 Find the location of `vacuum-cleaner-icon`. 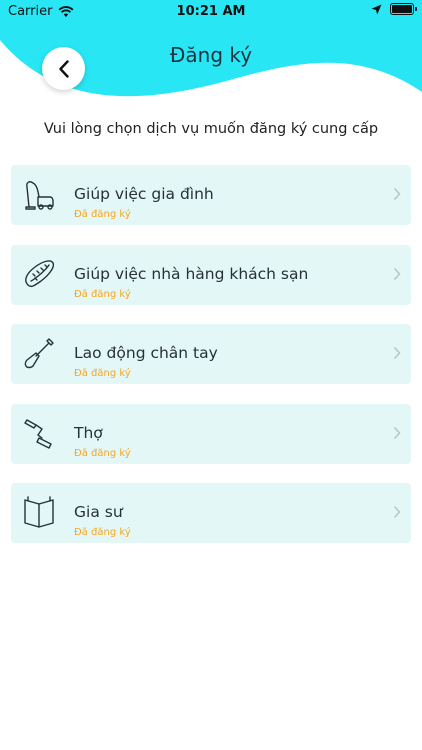

vacuum-cleaner-icon is located at coordinates (39, 195).